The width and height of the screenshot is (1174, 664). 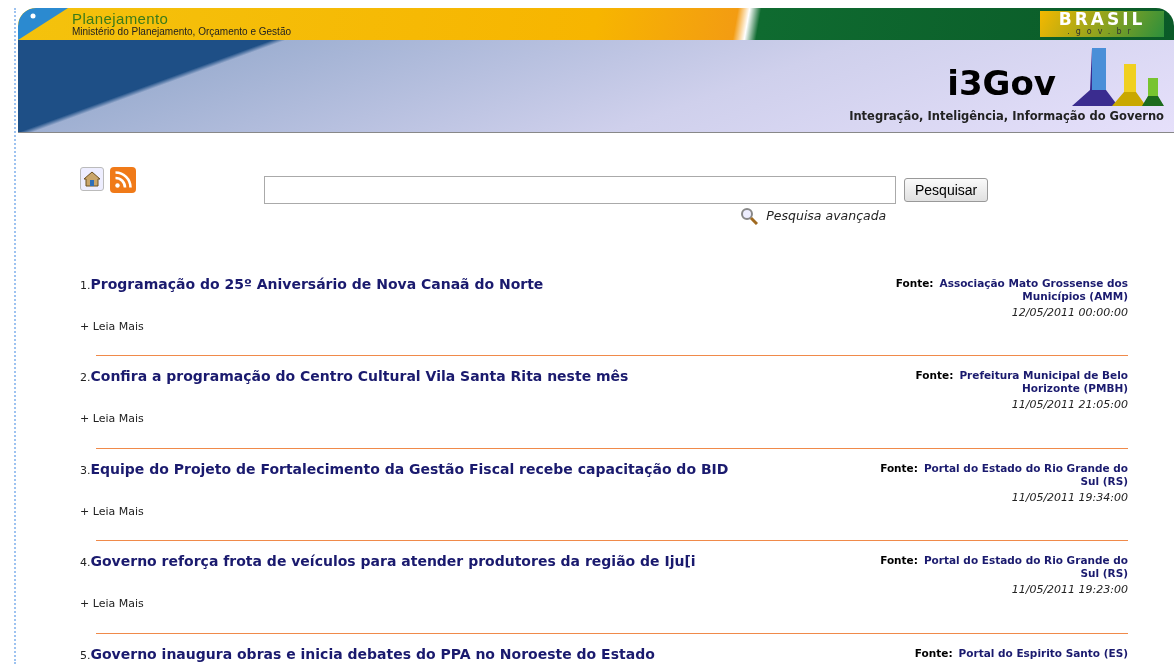 What do you see at coordinates (409, 469) in the screenshot?
I see `news-title-link: Equipe do Projeto de Fortalecimento da Gestão Fiscal recebe capacitação do BID` at bounding box center [409, 469].